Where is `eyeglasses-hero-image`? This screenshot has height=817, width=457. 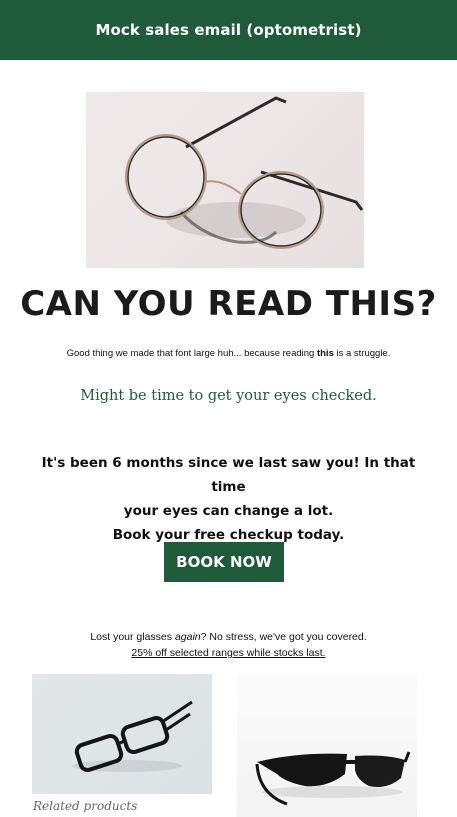 eyeglasses-hero-image is located at coordinates (225, 180).